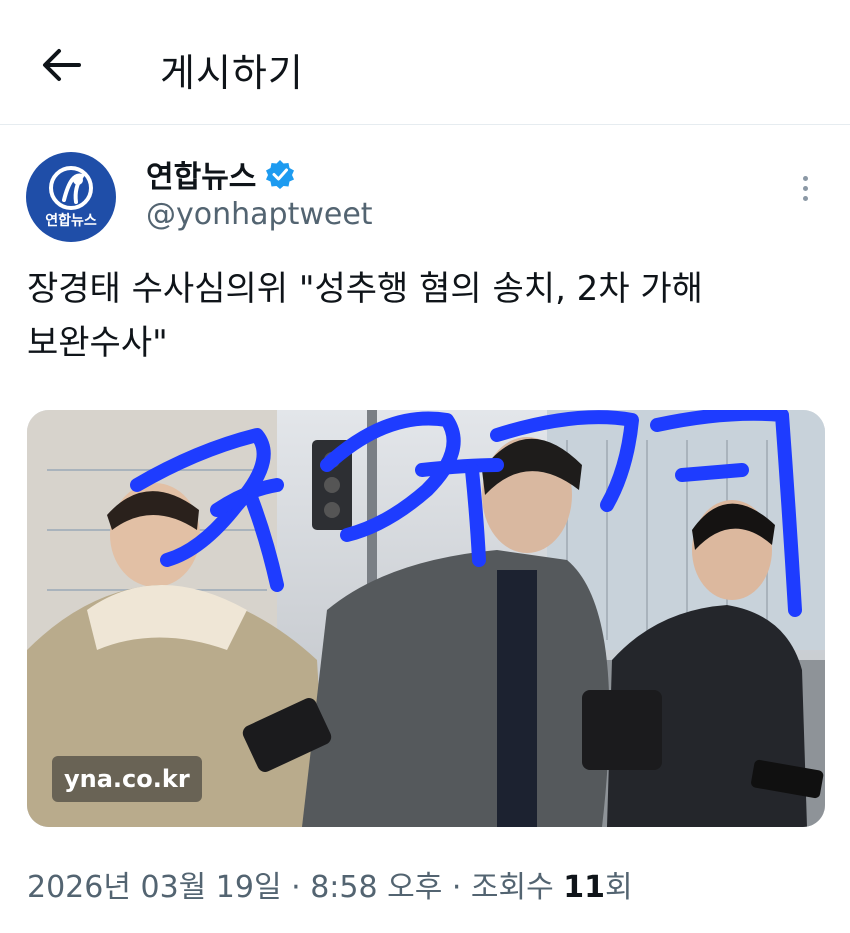 This screenshot has height=933, width=850. I want to click on views-count: 11, so click(584, 887).